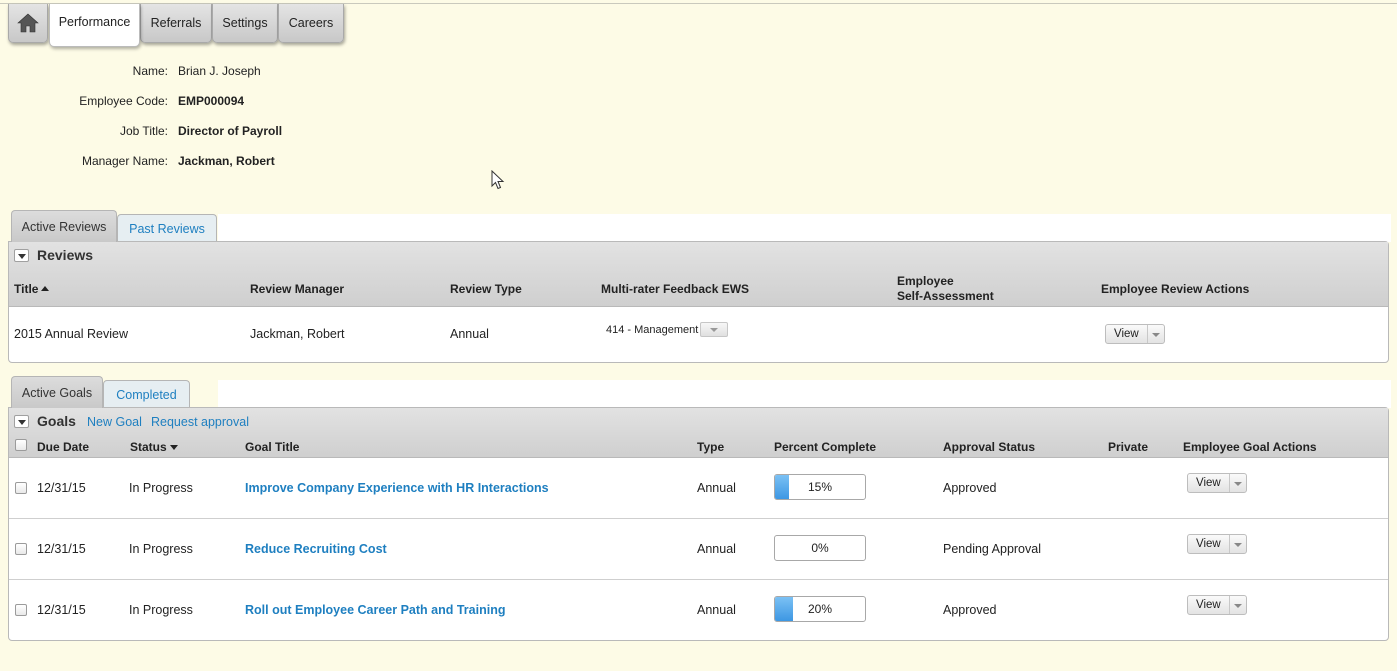 This screenshot has width=1397, height=671. What do you see at coordinates (167, 228) in the screenshot?
I see `tab-past-reviews: Past Reviews` at bounding box center [167, 228].